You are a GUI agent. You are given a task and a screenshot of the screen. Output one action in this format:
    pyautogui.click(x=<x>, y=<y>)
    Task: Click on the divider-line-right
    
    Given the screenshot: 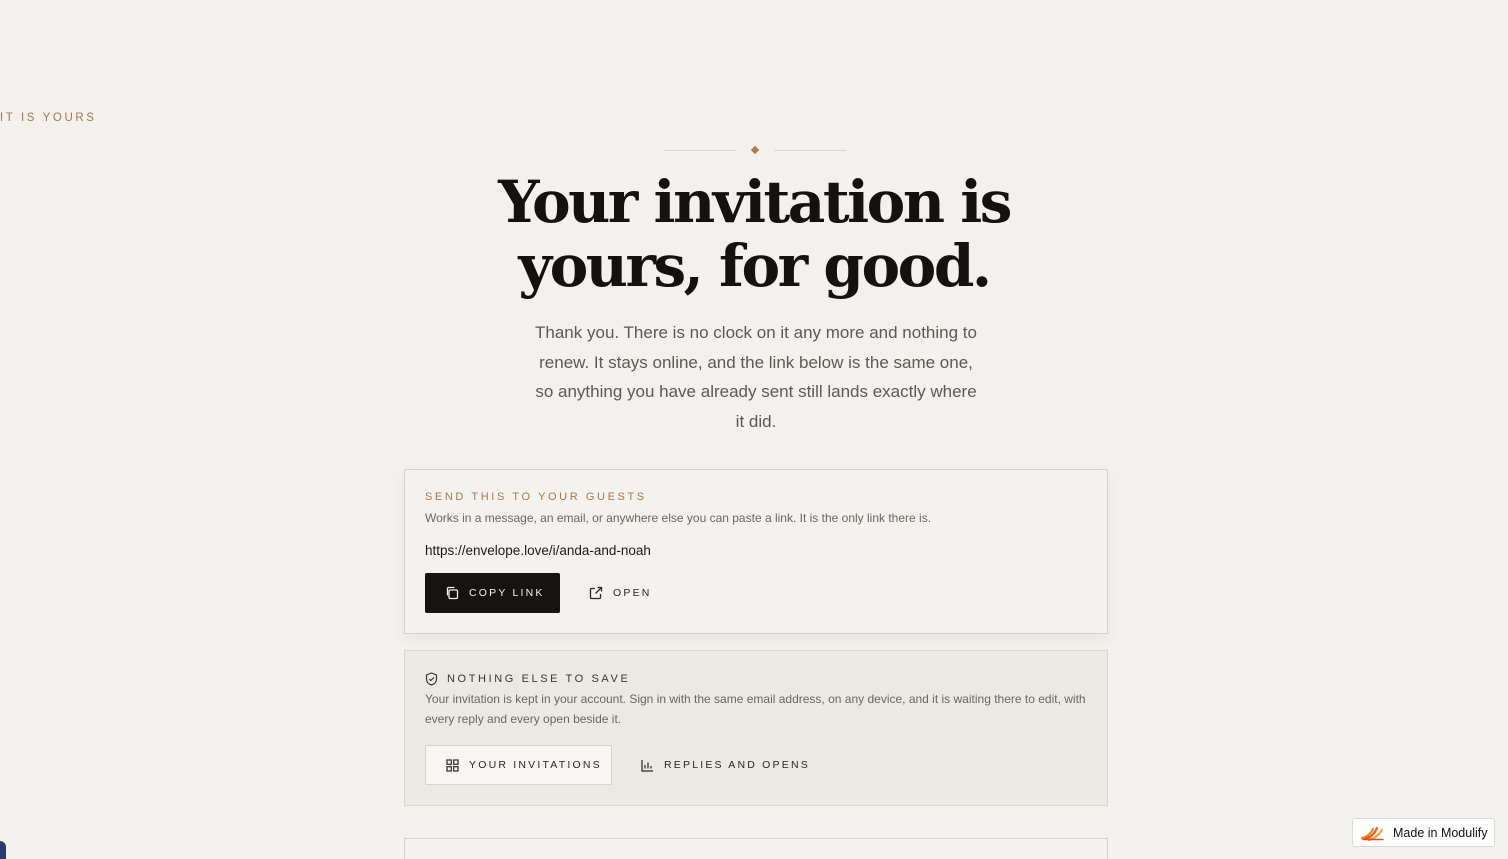 What is the action you would take?
    pyautogui.click(x=810, y=150)
    